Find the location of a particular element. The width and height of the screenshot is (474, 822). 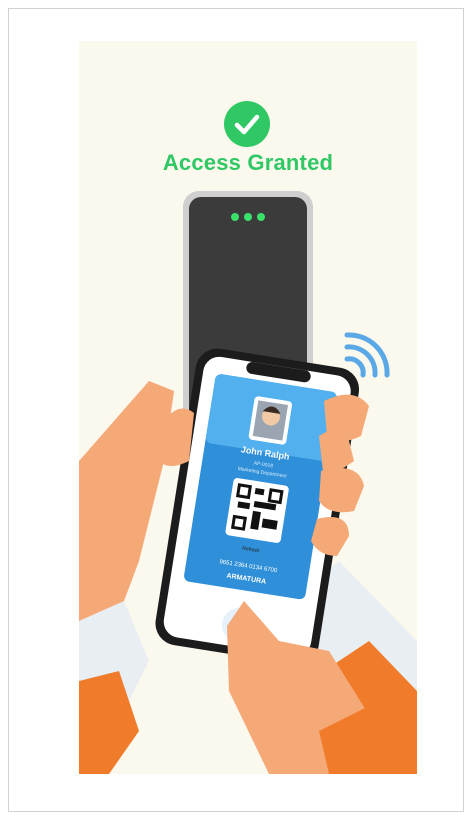

nfc-waves-icon is located at coordinates (367, 355).